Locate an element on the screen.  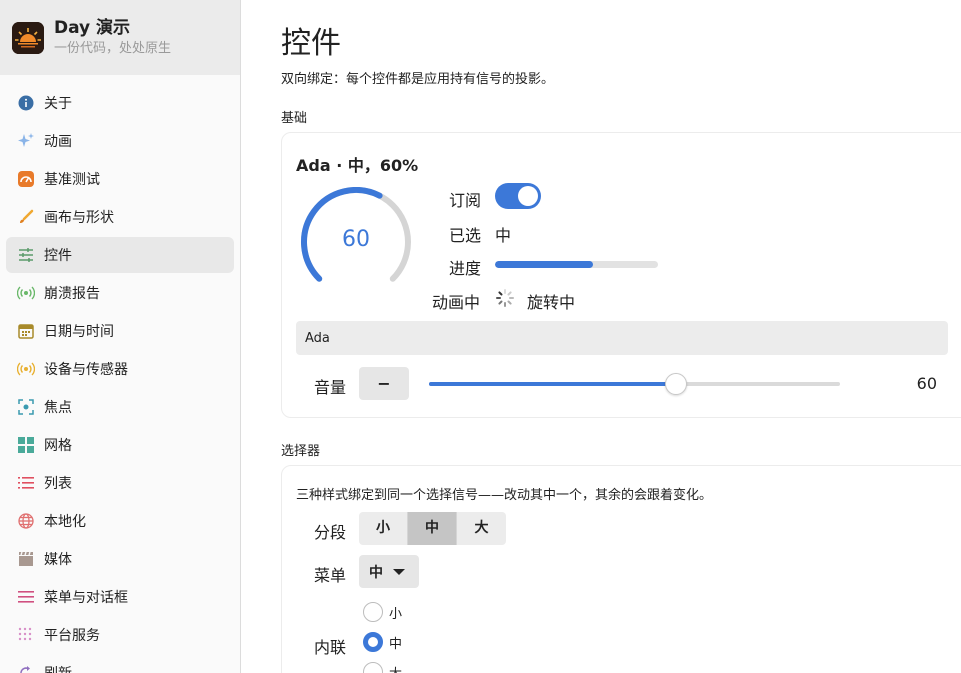
menu-value: 中 is located at coordinates (376, 572).